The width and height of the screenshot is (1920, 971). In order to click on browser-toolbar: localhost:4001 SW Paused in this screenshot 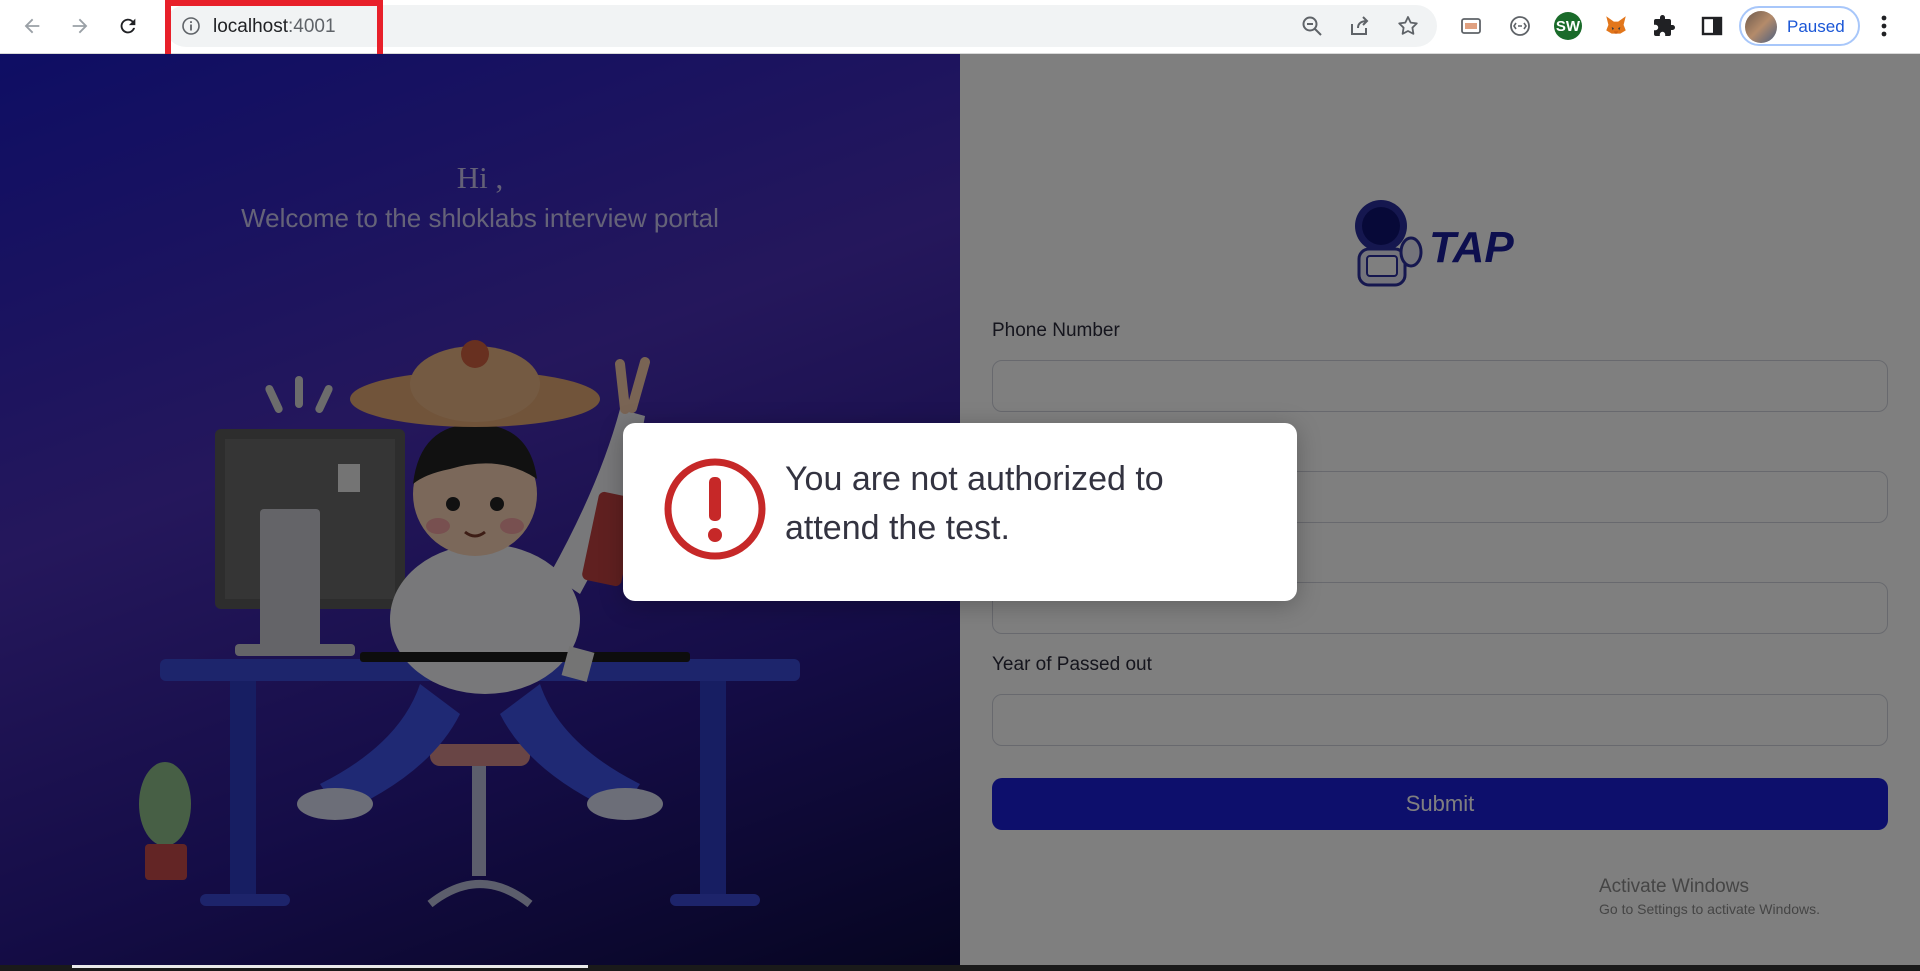, I will do `click(960, 36)`.